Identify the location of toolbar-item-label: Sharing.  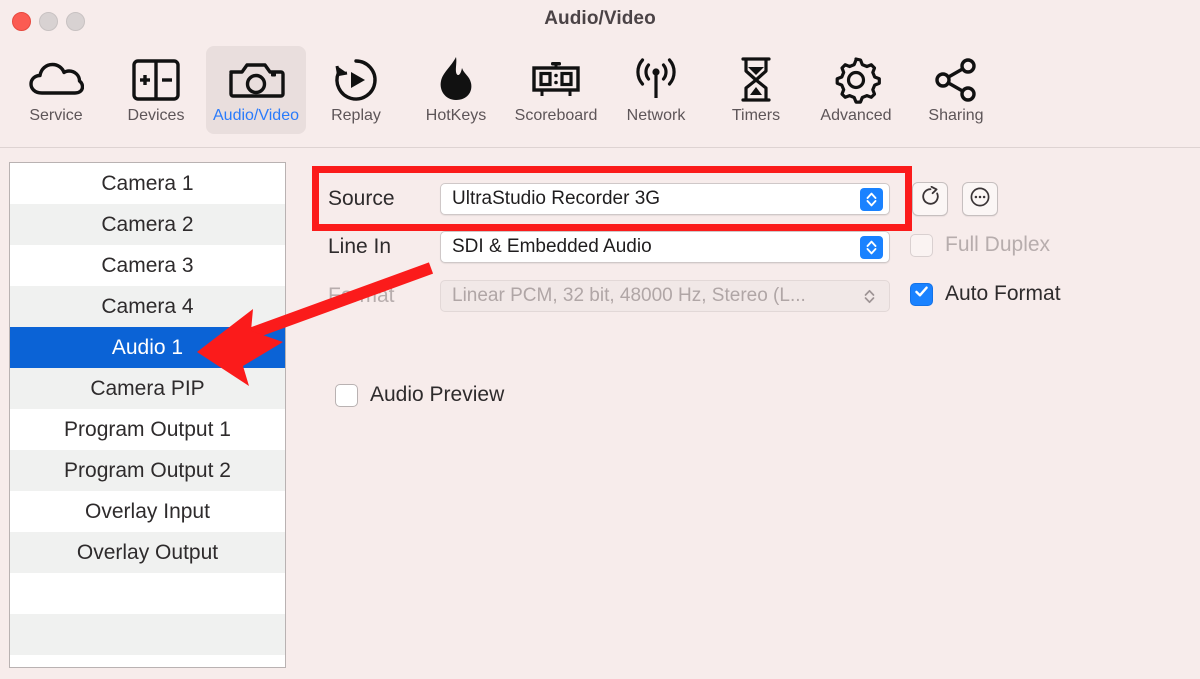
(956, 115).